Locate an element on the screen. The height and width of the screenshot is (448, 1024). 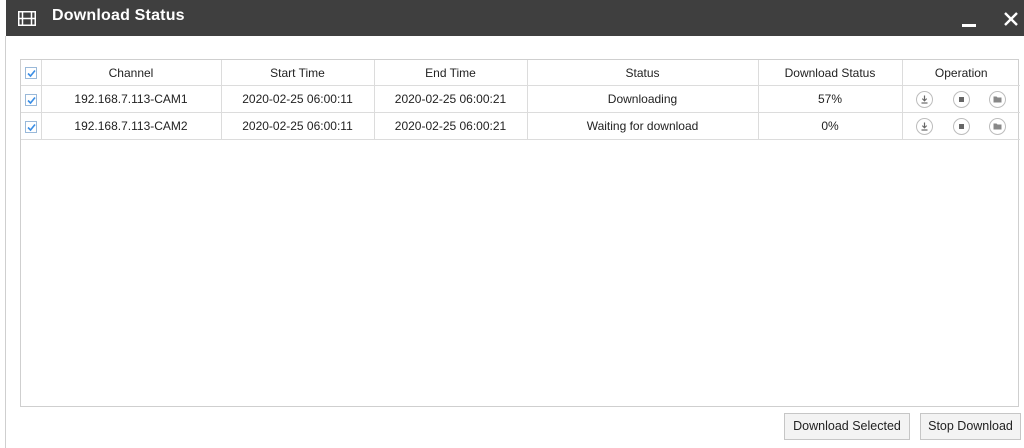
select-all-cell is located at coordinates (31, 73).